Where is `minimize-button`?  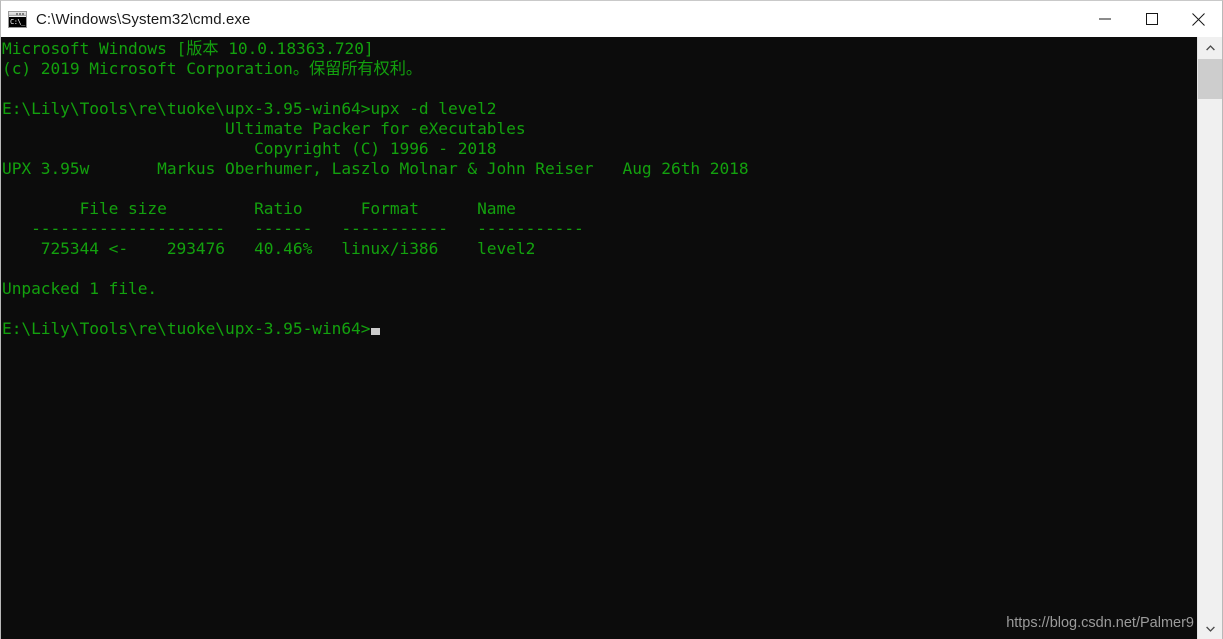
minimize-button is located at coordinates (1104, 19).